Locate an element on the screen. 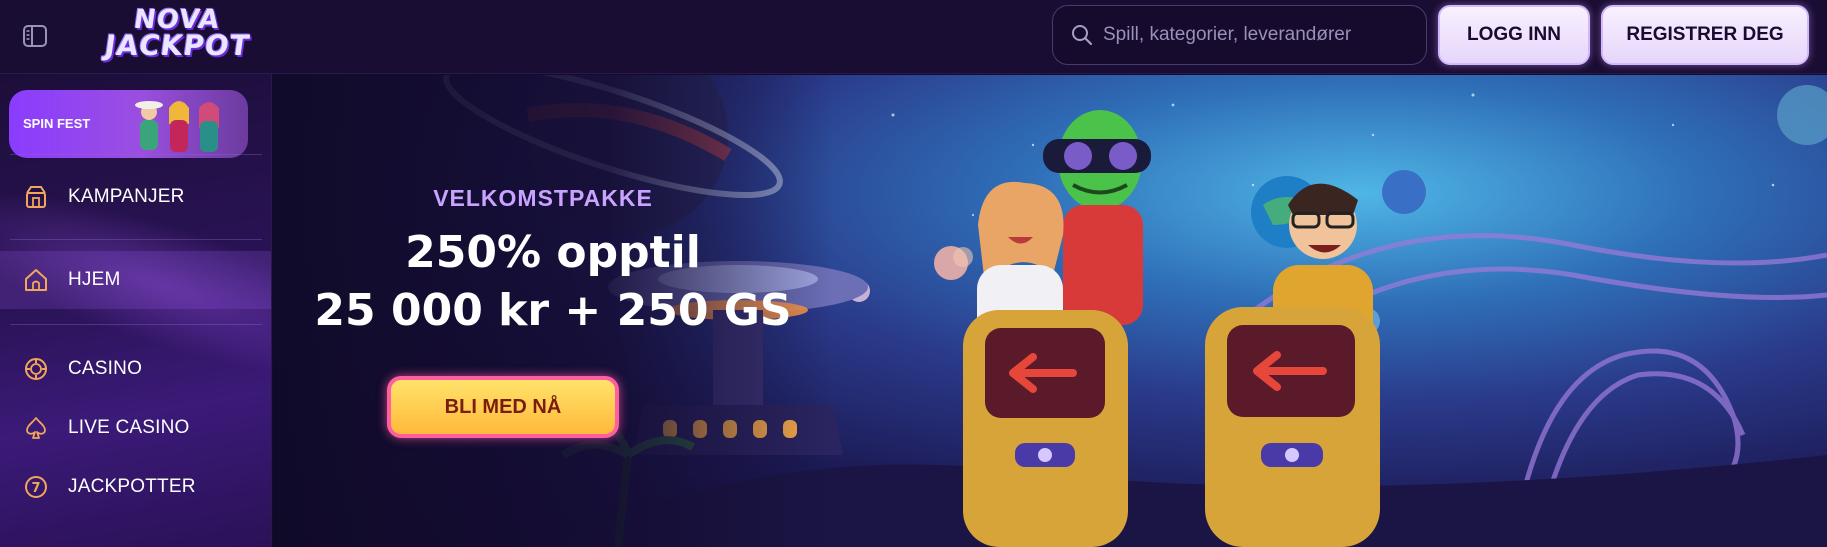  svg-text: 7 is located at coordinates (35, 488).